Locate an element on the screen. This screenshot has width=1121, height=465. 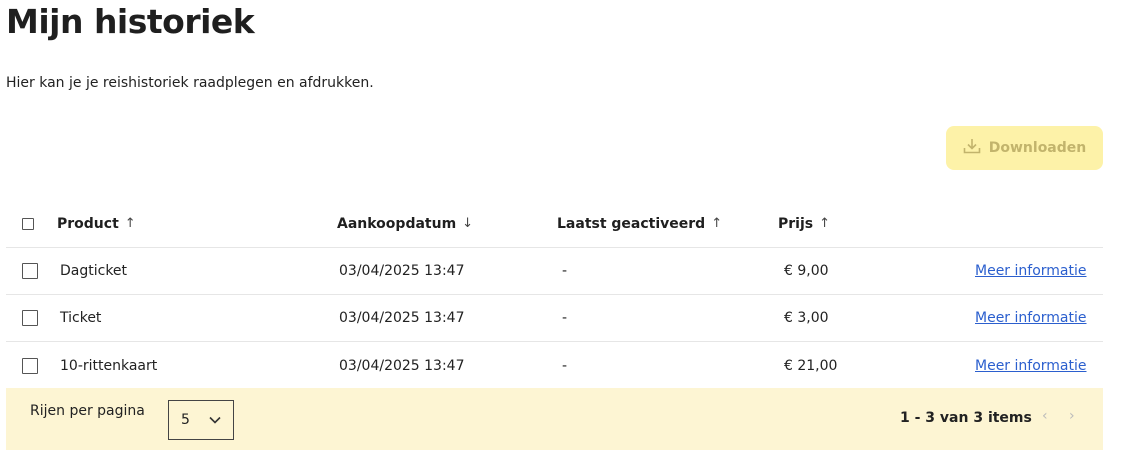
product-cell: Ticket is located at coordinates (81, 318).